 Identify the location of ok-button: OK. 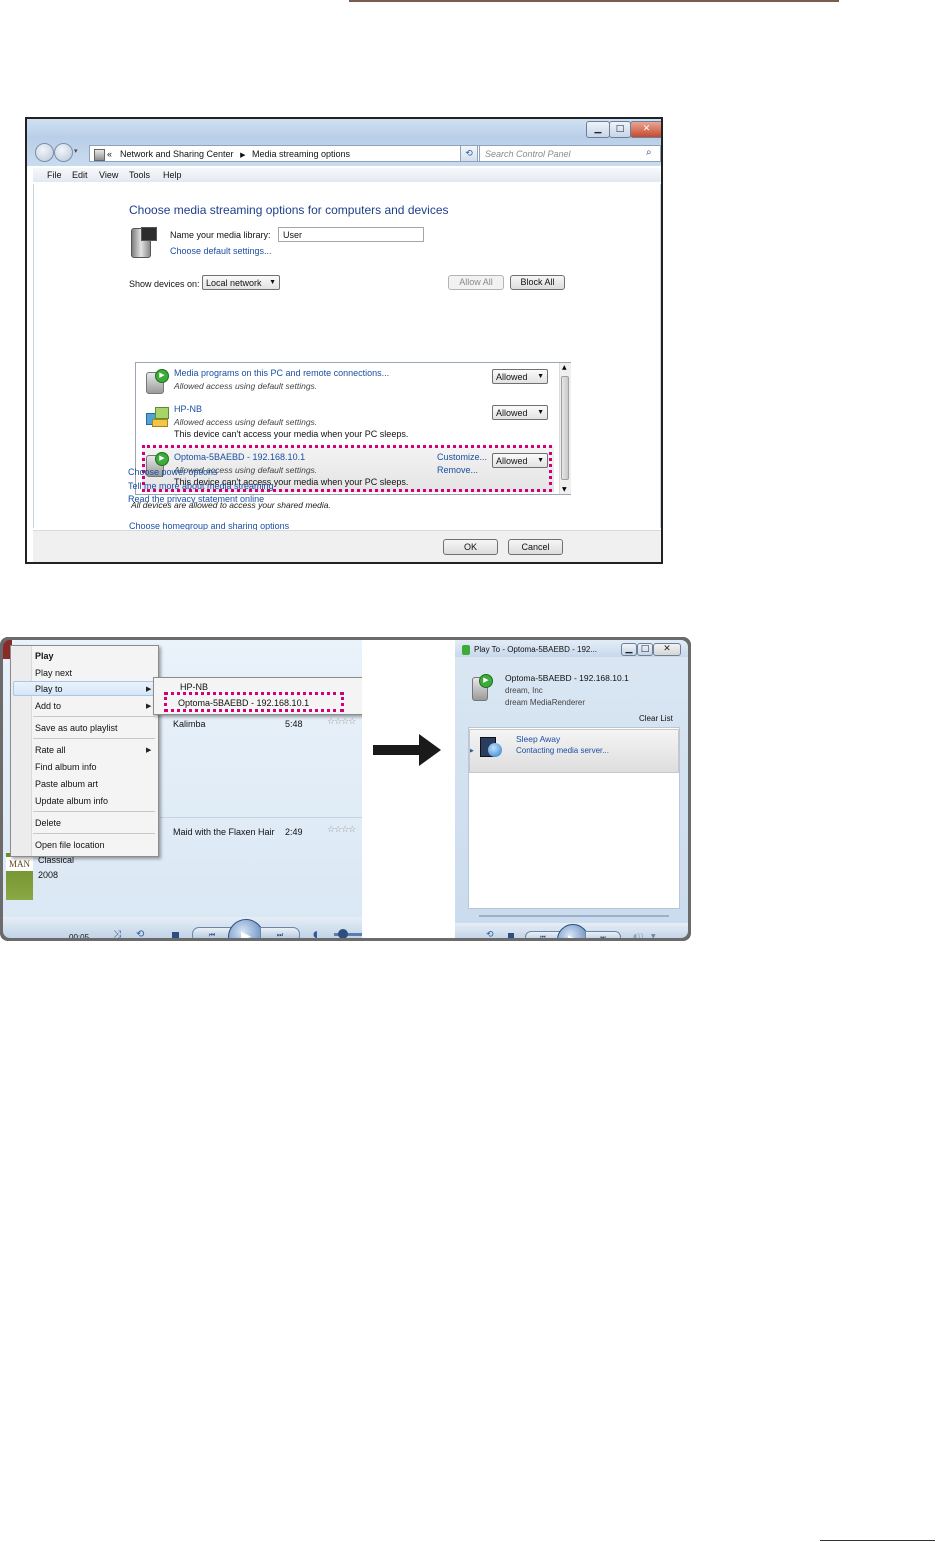
(470, 547).